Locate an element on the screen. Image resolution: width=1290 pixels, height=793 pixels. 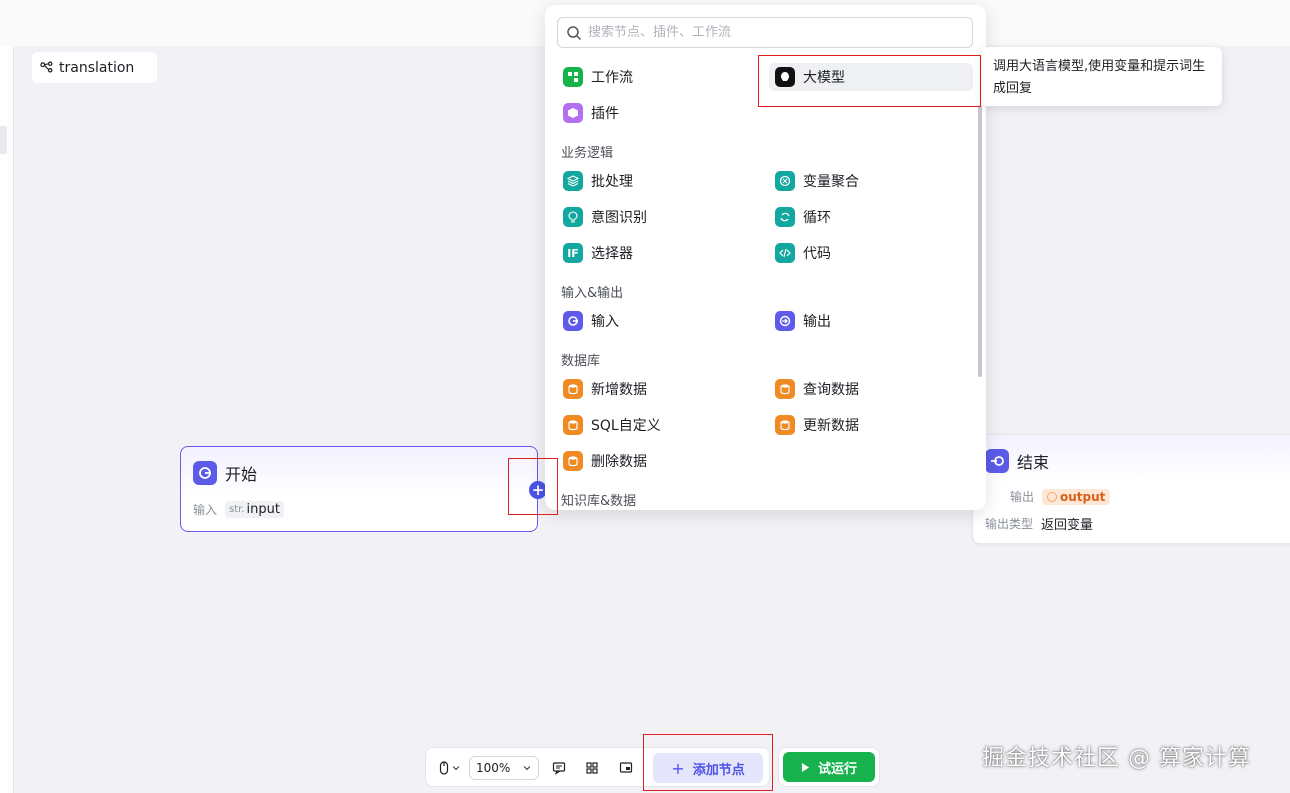
end-output-type-value: 返回变量 is located at coordinates (1067, 525).